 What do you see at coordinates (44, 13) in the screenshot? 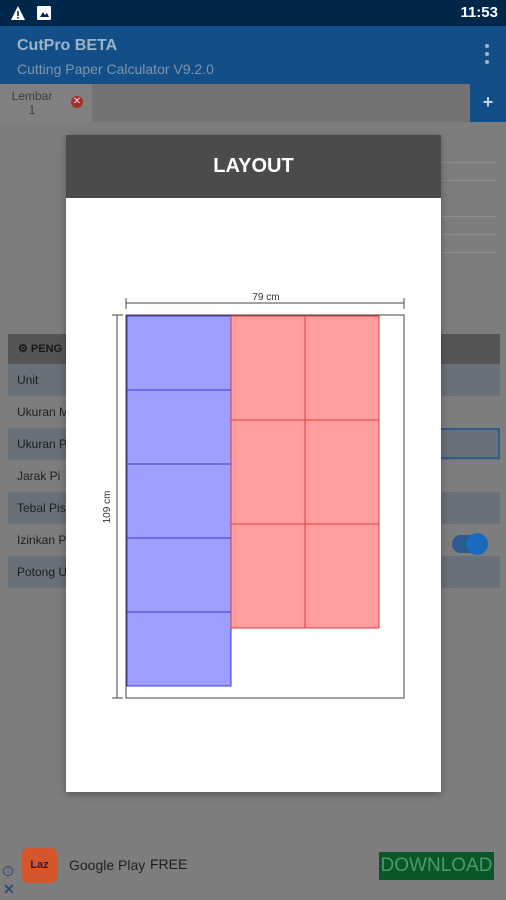
I see `image-notification-icon` at bounding box center [44, 13].